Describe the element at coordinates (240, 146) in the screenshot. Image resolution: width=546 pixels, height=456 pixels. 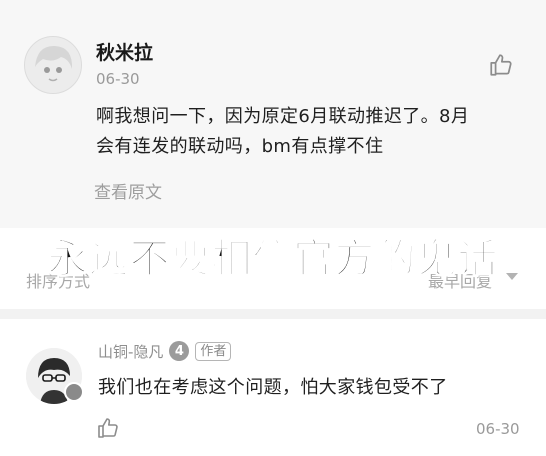
I see `comment-content-line: 会有连发的联动吗，bm有点撑不住` at that location.